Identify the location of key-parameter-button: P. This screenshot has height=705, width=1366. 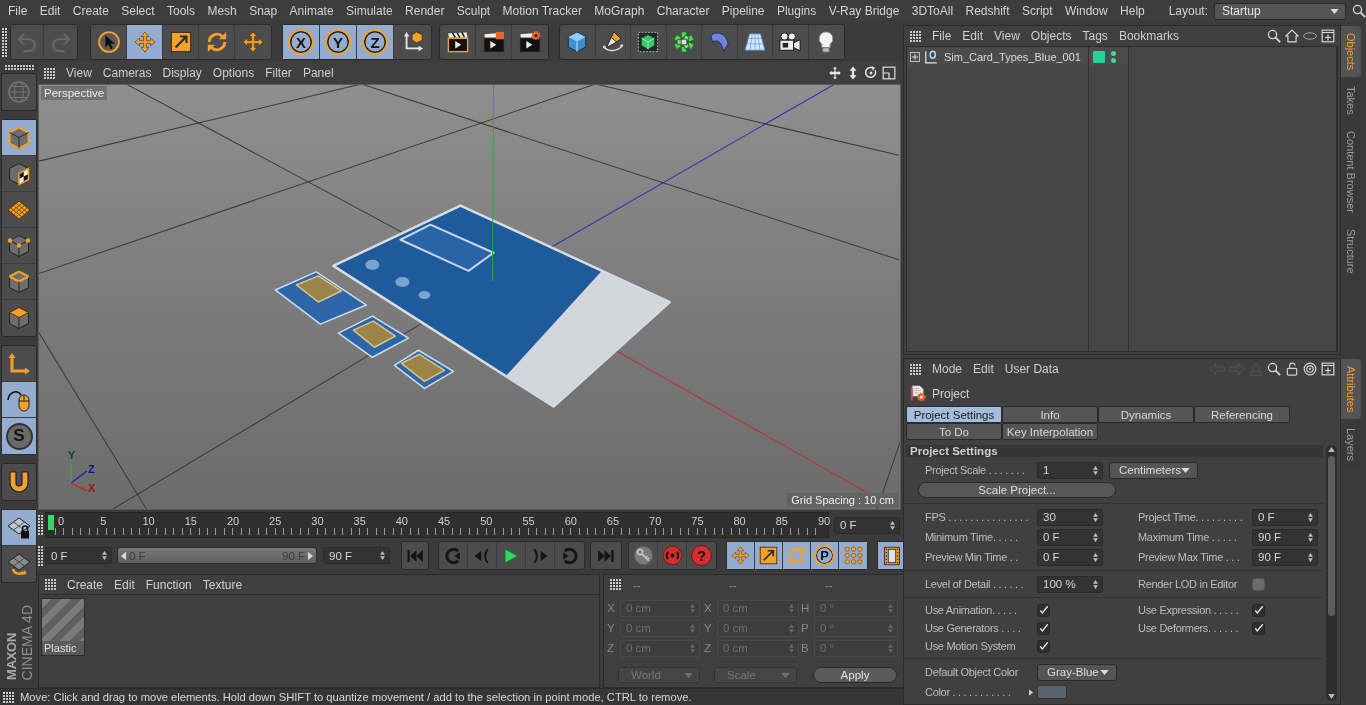
(825, 555).